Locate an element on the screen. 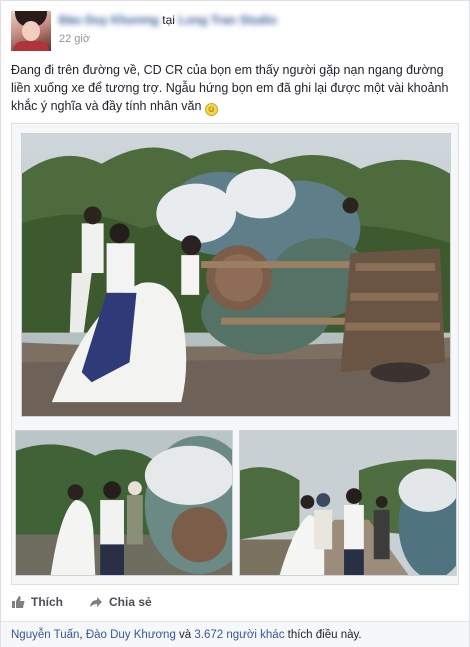 This screenshot has height=647, width=470. share-arrow-icon is located at coordinates (96, 602).